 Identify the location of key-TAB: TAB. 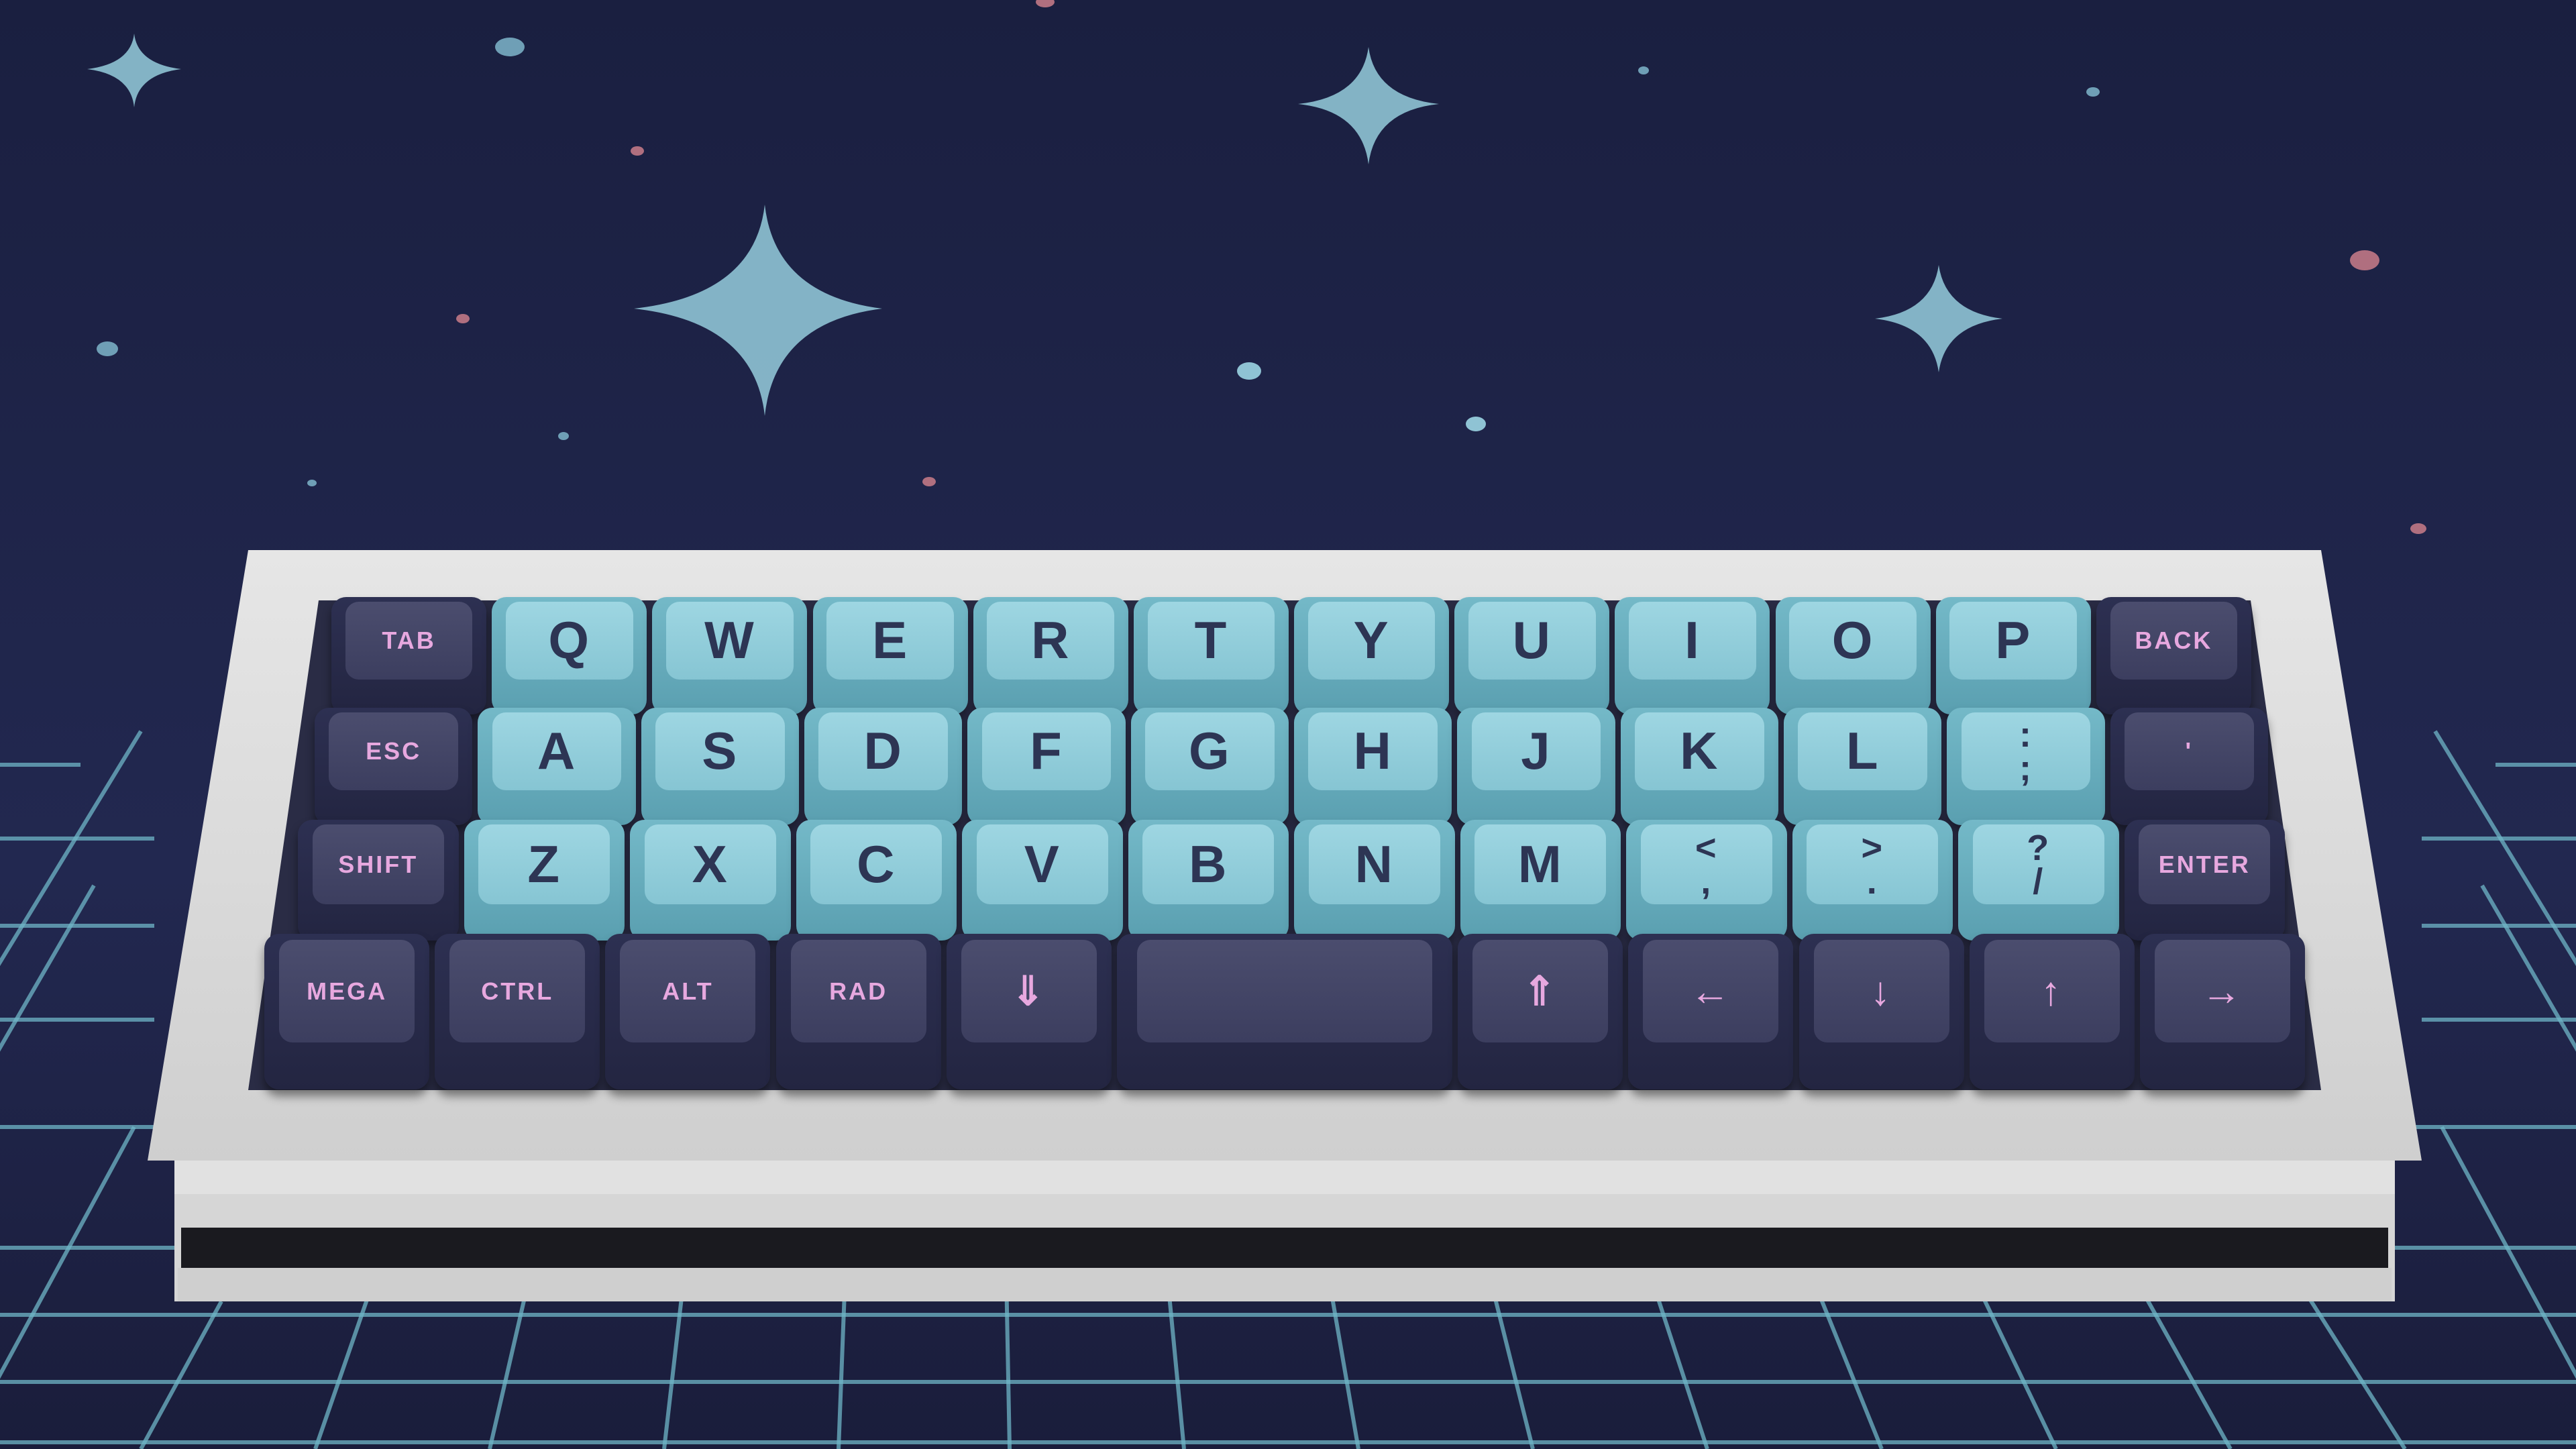
(409, 655).